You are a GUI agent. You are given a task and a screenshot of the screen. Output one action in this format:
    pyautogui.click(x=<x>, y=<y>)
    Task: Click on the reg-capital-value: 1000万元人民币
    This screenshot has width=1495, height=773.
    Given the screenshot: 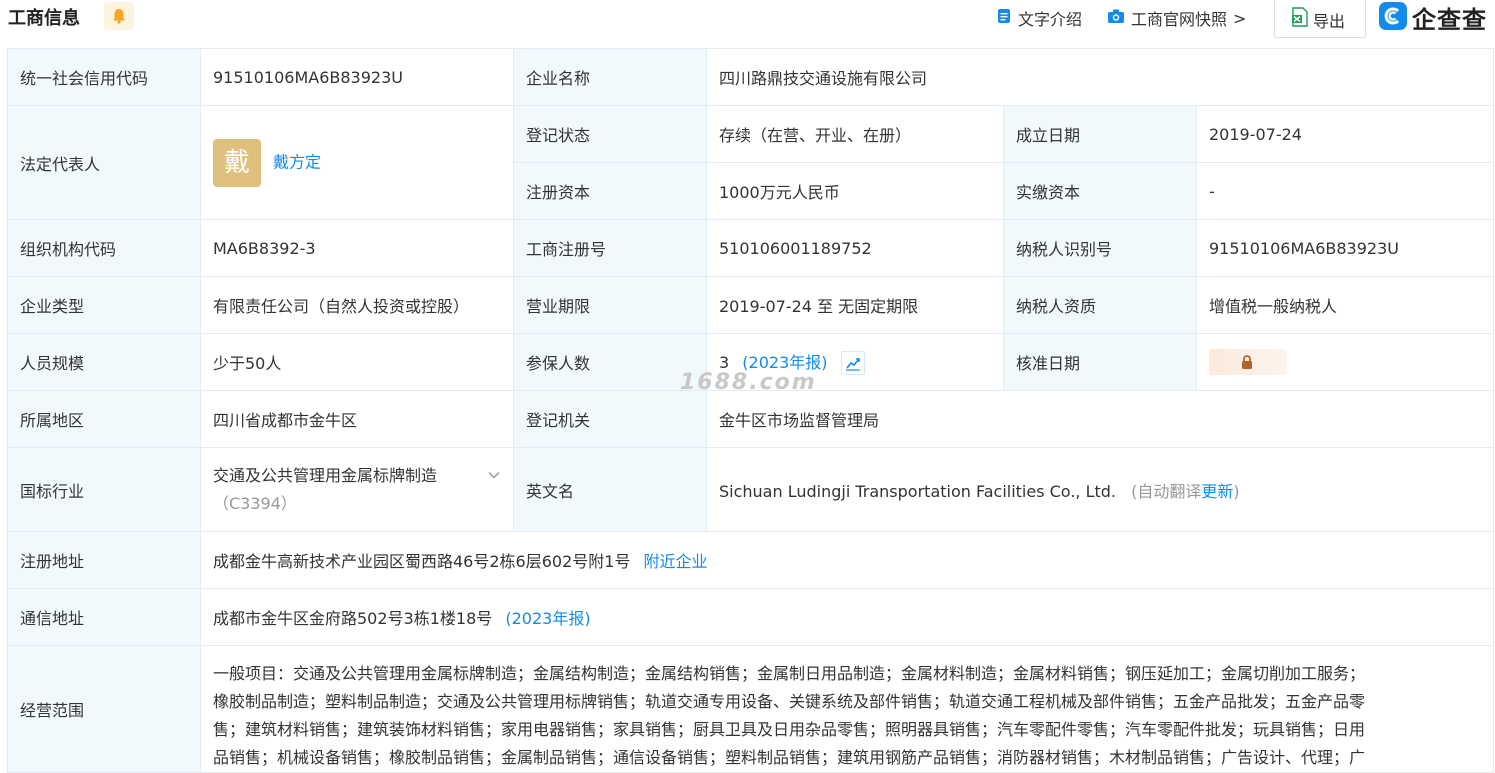 What is the action you would take?
    pyautogui.click(x=855, y=191)
    